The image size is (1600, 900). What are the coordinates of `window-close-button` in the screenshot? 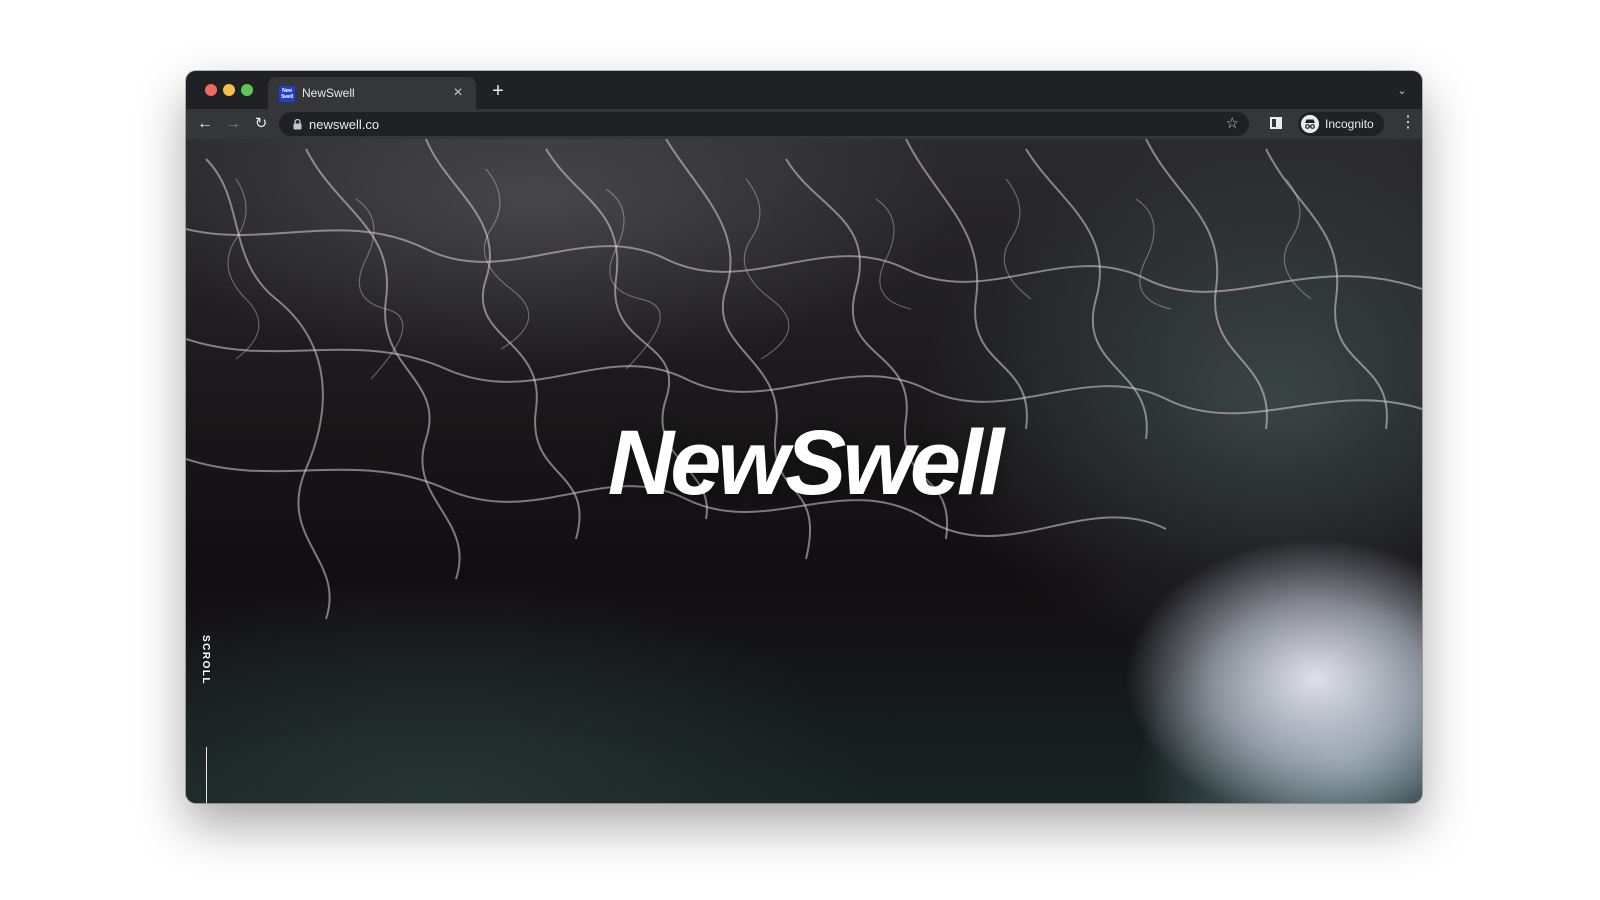 It's located at (211, 90).